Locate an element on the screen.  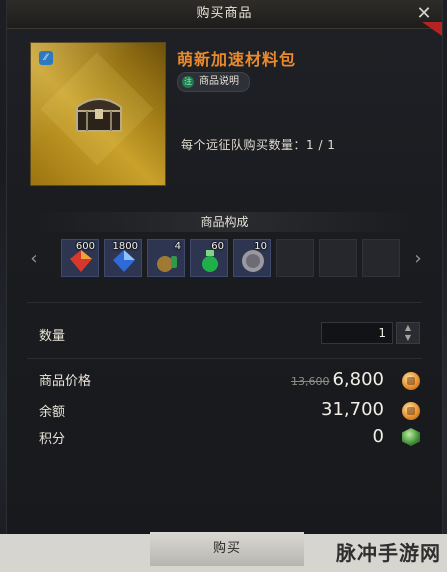
current-price: 6,800 is located at coordinates (358, 379).